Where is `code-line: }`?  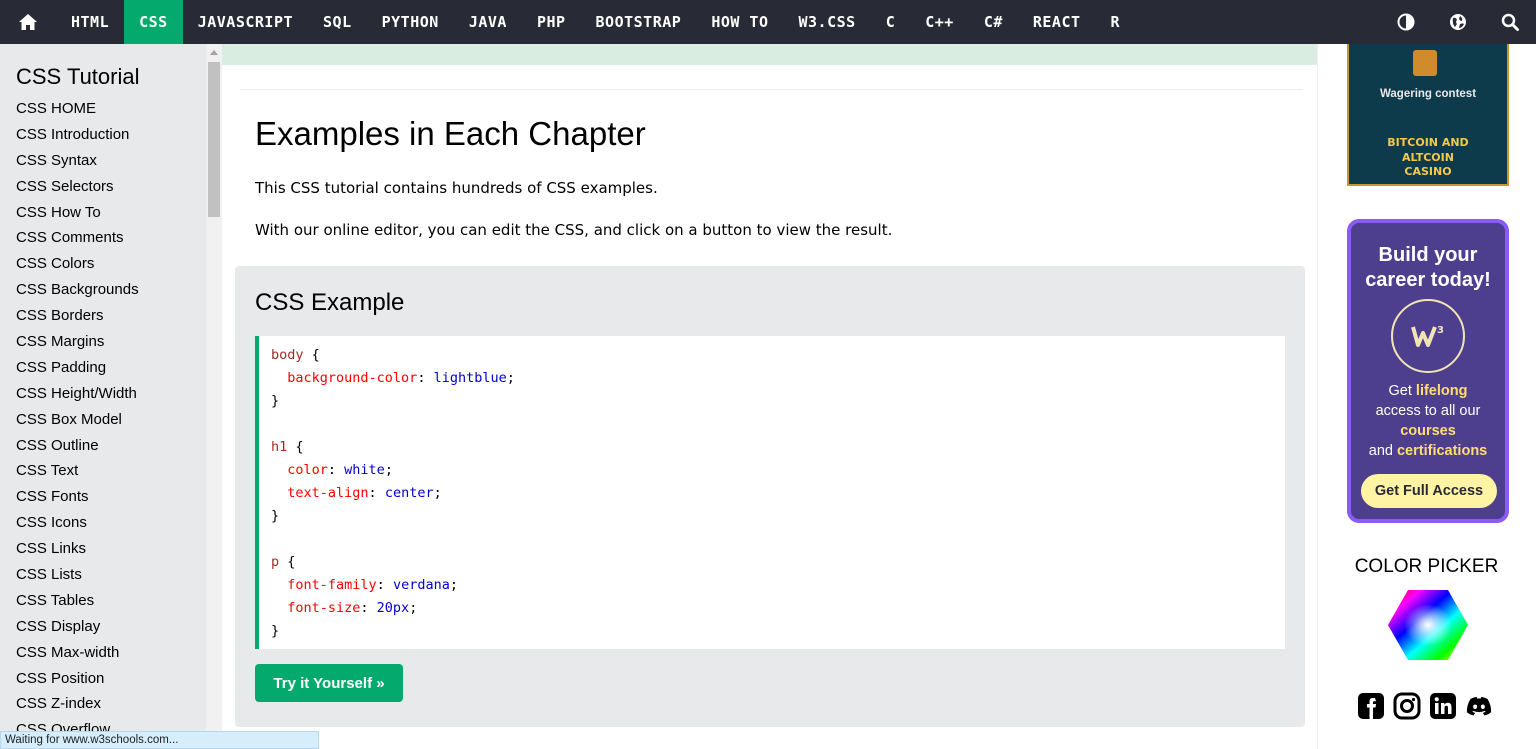 code-line: } is located at coordinates (772, 401).